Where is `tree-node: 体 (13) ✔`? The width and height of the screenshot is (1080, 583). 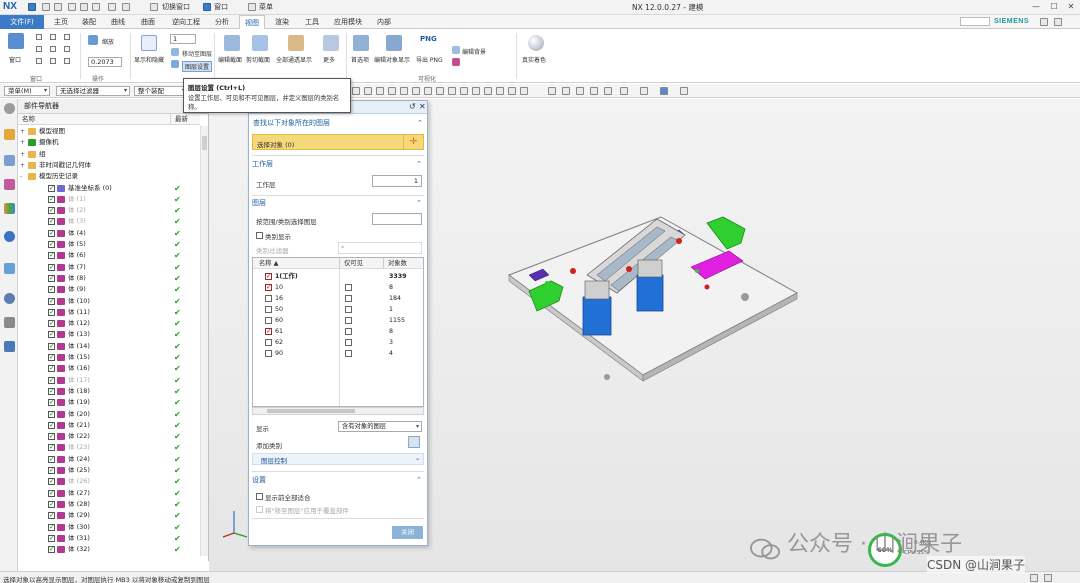 tree-node: 体 (13) ✔ is located at coordinates (109, 334).